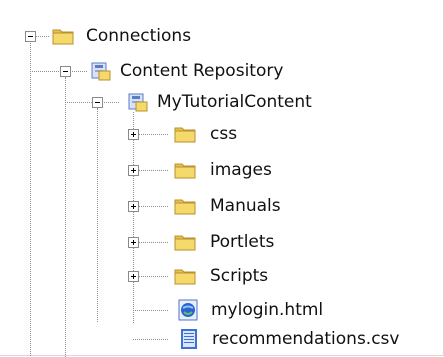 This screenshot has height=357, width=444. I want to click on tree-node-label: mylogin.html, so click(267, 310).